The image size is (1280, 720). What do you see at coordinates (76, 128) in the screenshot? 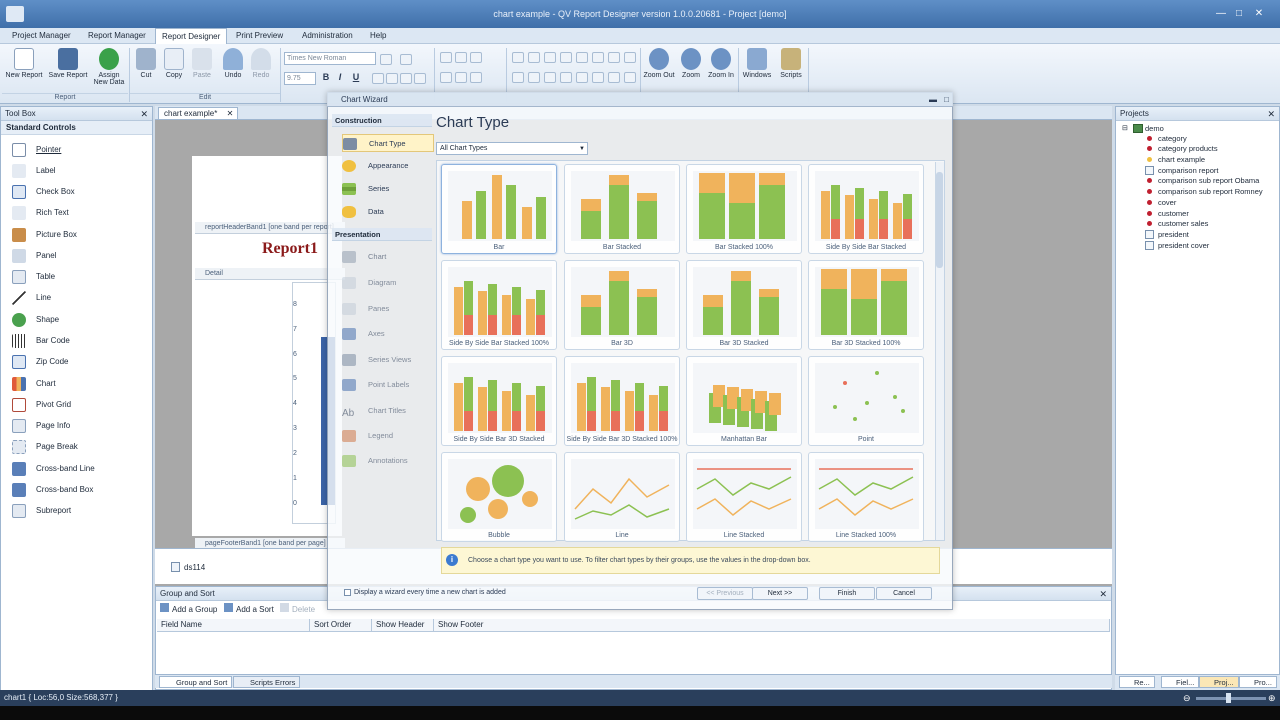
I see `toolbox-section-standard: Standard Controls` at bounding box center [76, 128].